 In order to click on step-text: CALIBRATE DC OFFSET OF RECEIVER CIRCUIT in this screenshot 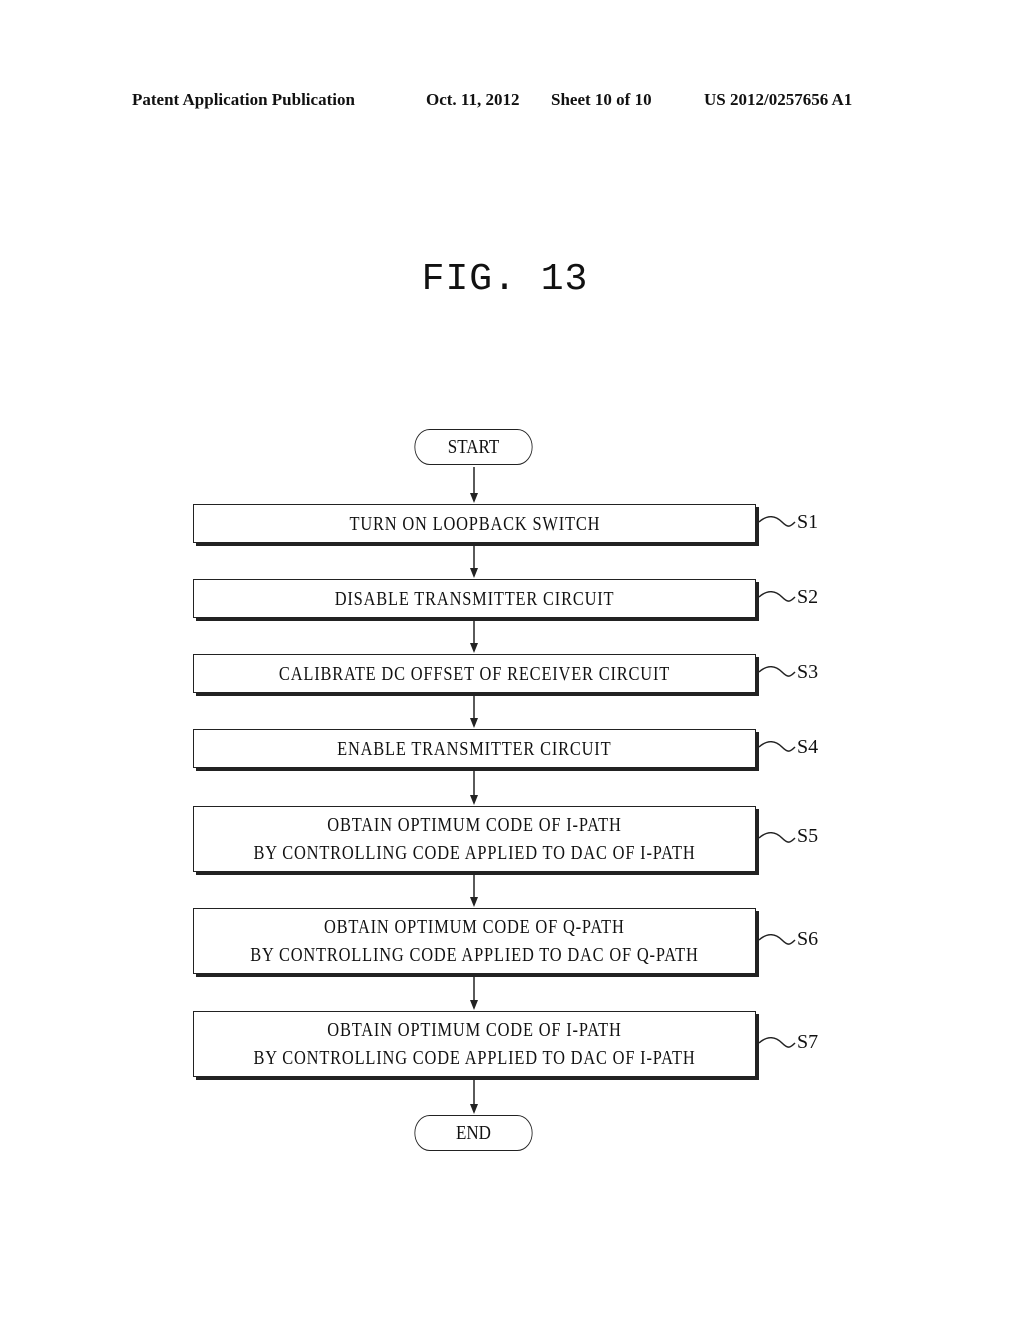, I will do `click(474, 673)`.